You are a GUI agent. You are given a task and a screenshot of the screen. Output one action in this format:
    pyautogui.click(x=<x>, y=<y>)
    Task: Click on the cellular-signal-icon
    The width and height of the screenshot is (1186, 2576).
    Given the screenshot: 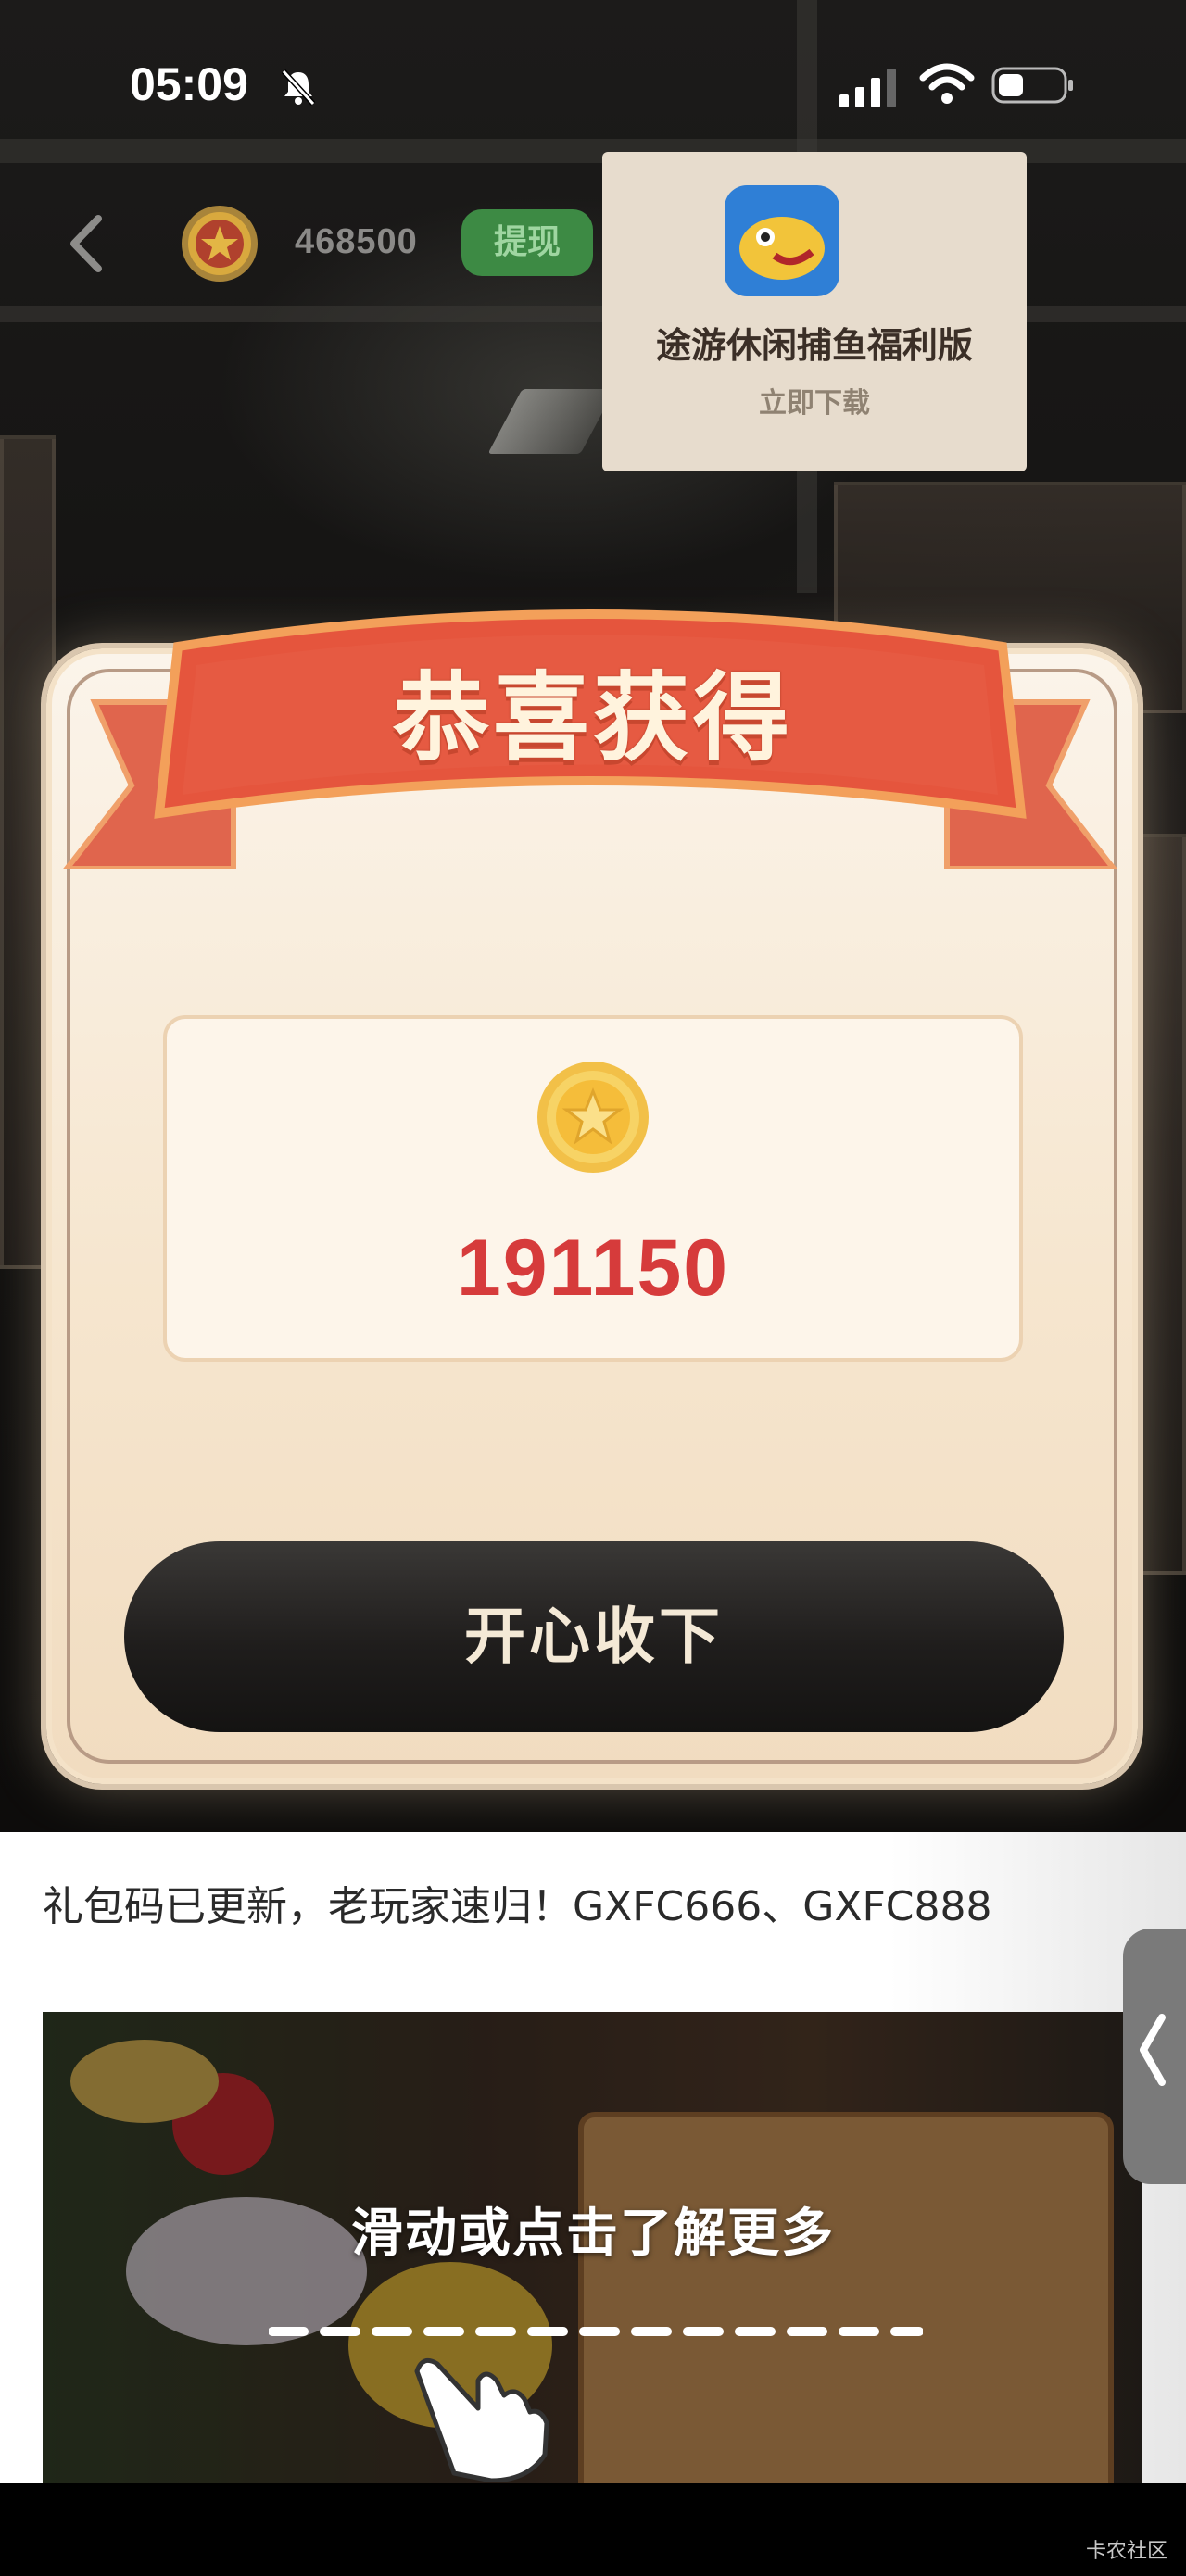 What is the action you would take?
    pyautogui.click(x=867, y=88)
    